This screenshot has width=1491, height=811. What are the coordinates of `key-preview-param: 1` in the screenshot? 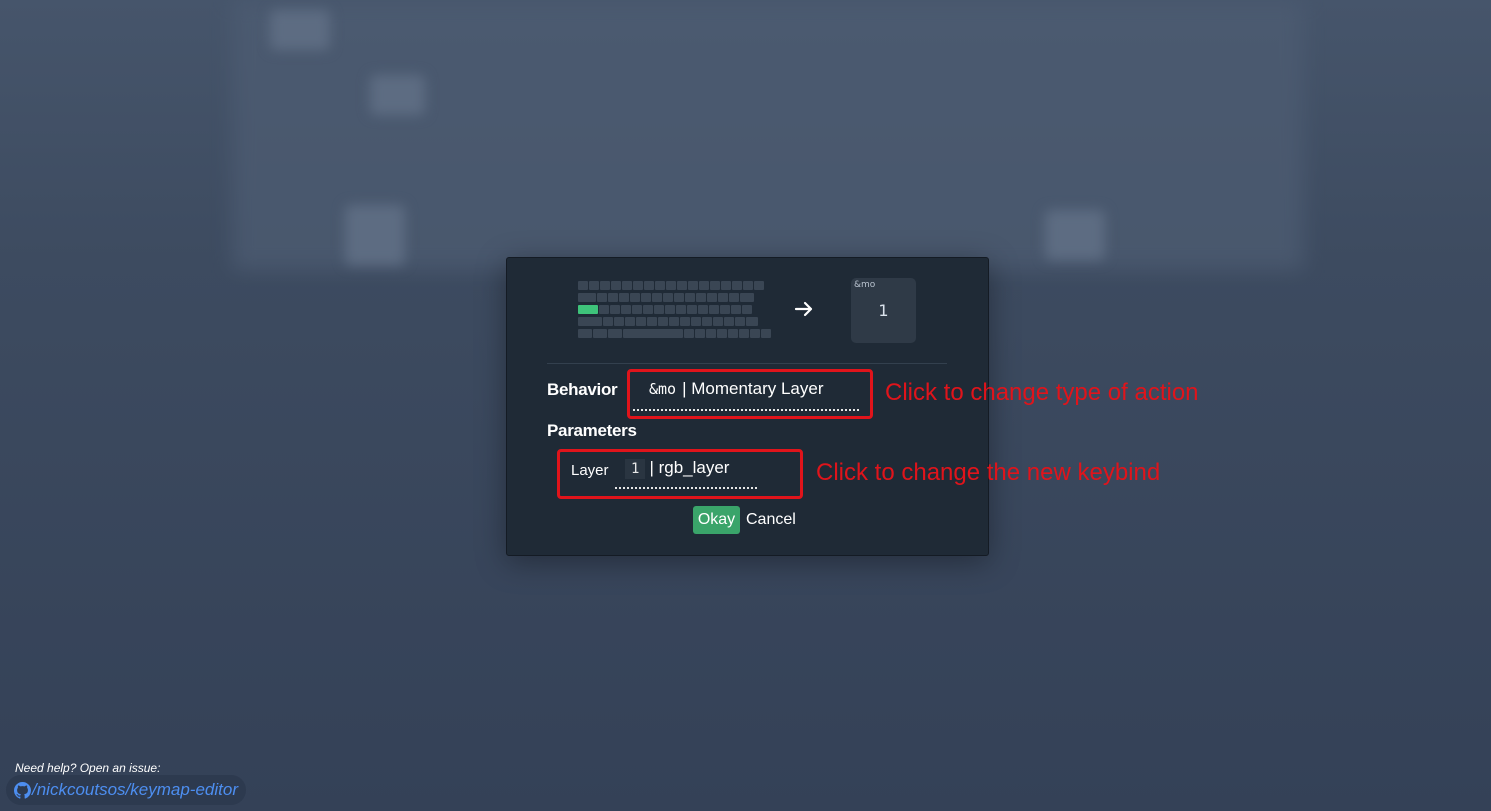 It's located at (883, 310).